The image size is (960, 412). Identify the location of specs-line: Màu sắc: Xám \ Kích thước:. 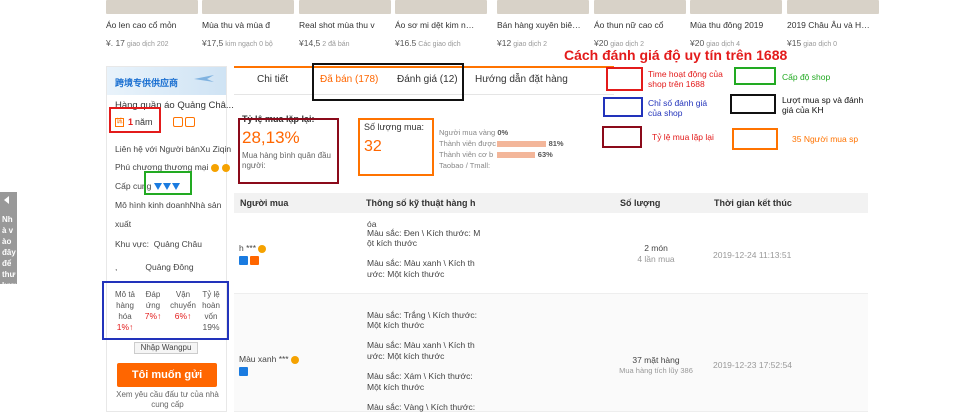
(420, 376).